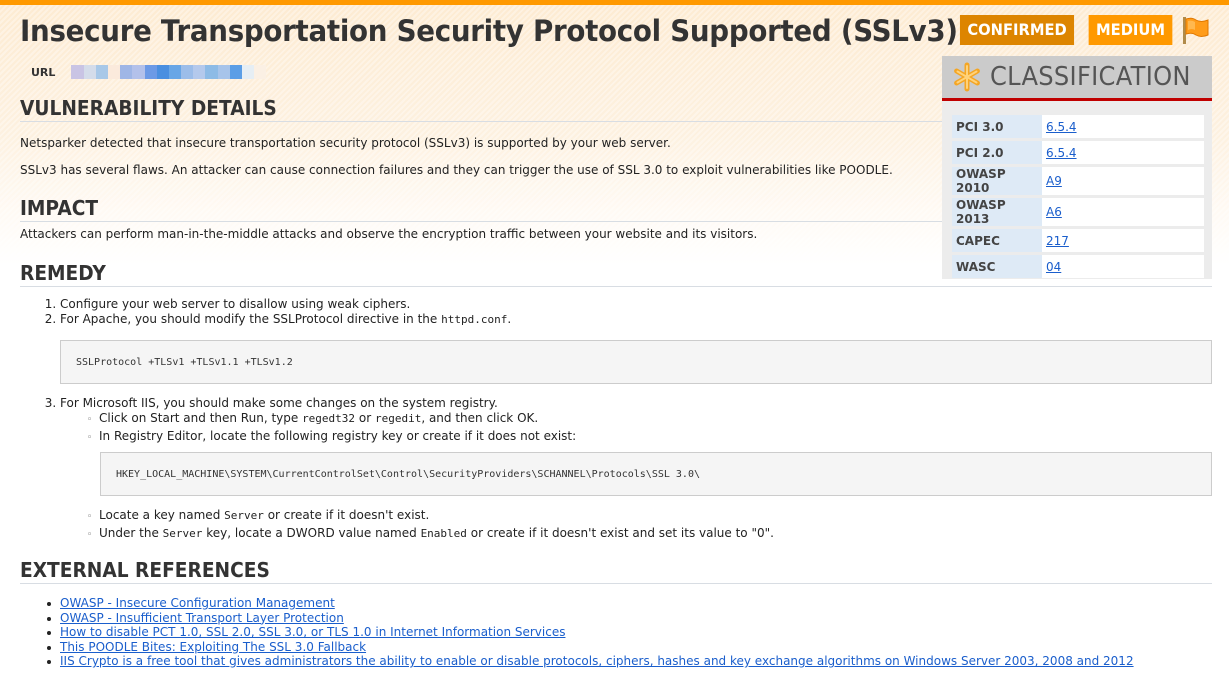  Describe the element at coordinates (346, 515) in the screenshot. I see `step-text: or create if it doesn't exist.` at that location.